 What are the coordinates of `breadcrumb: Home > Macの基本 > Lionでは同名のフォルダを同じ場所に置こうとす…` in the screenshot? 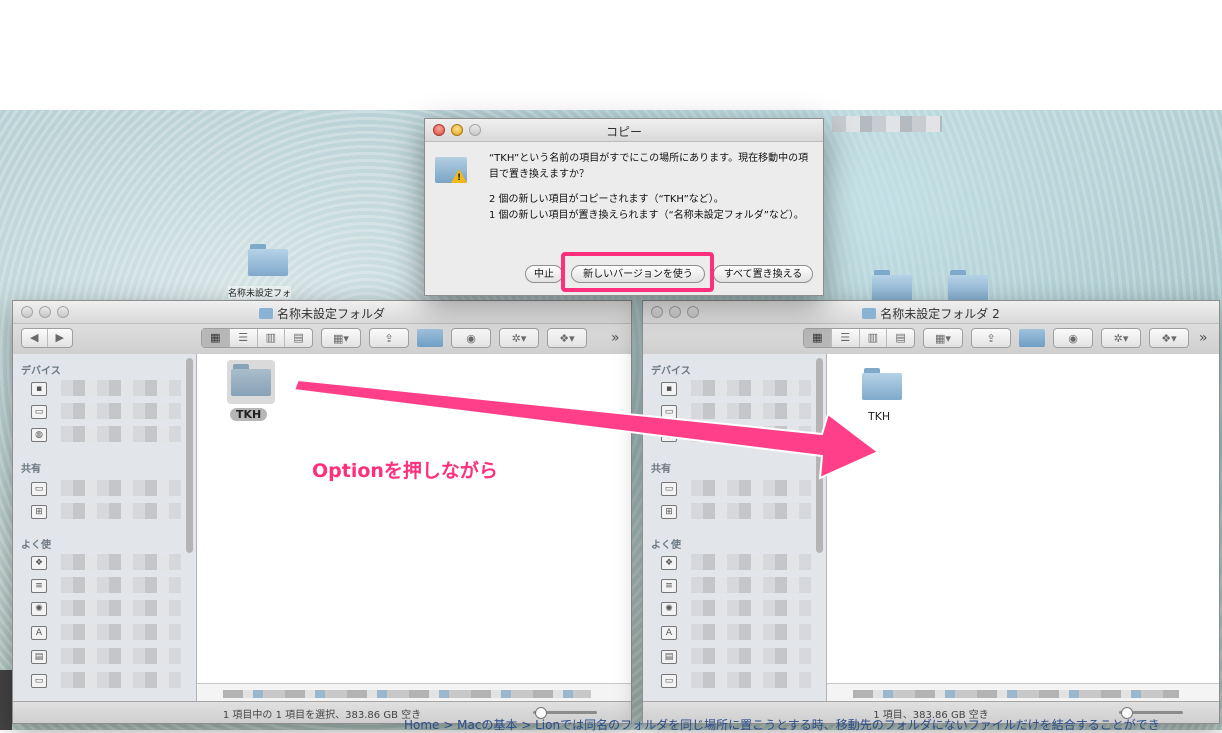 It's located at (782, 724).